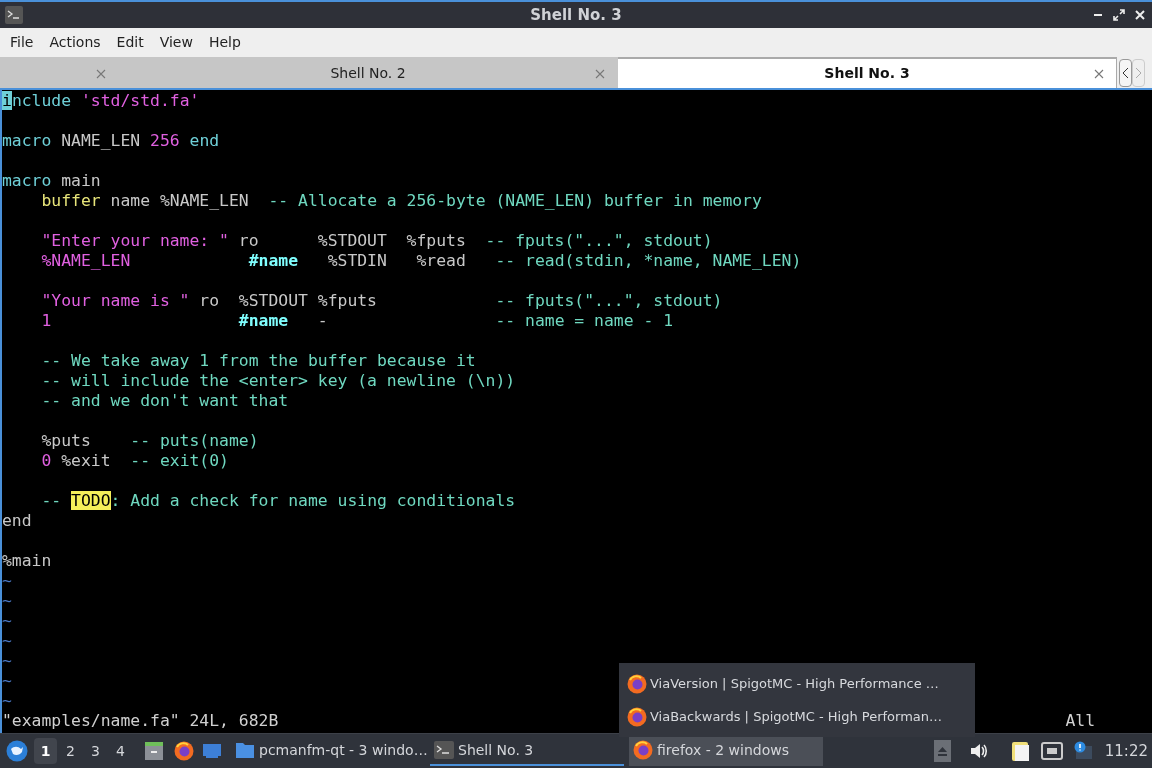  I want to click on code-line: -- and we don't want that, so click(165, 401).